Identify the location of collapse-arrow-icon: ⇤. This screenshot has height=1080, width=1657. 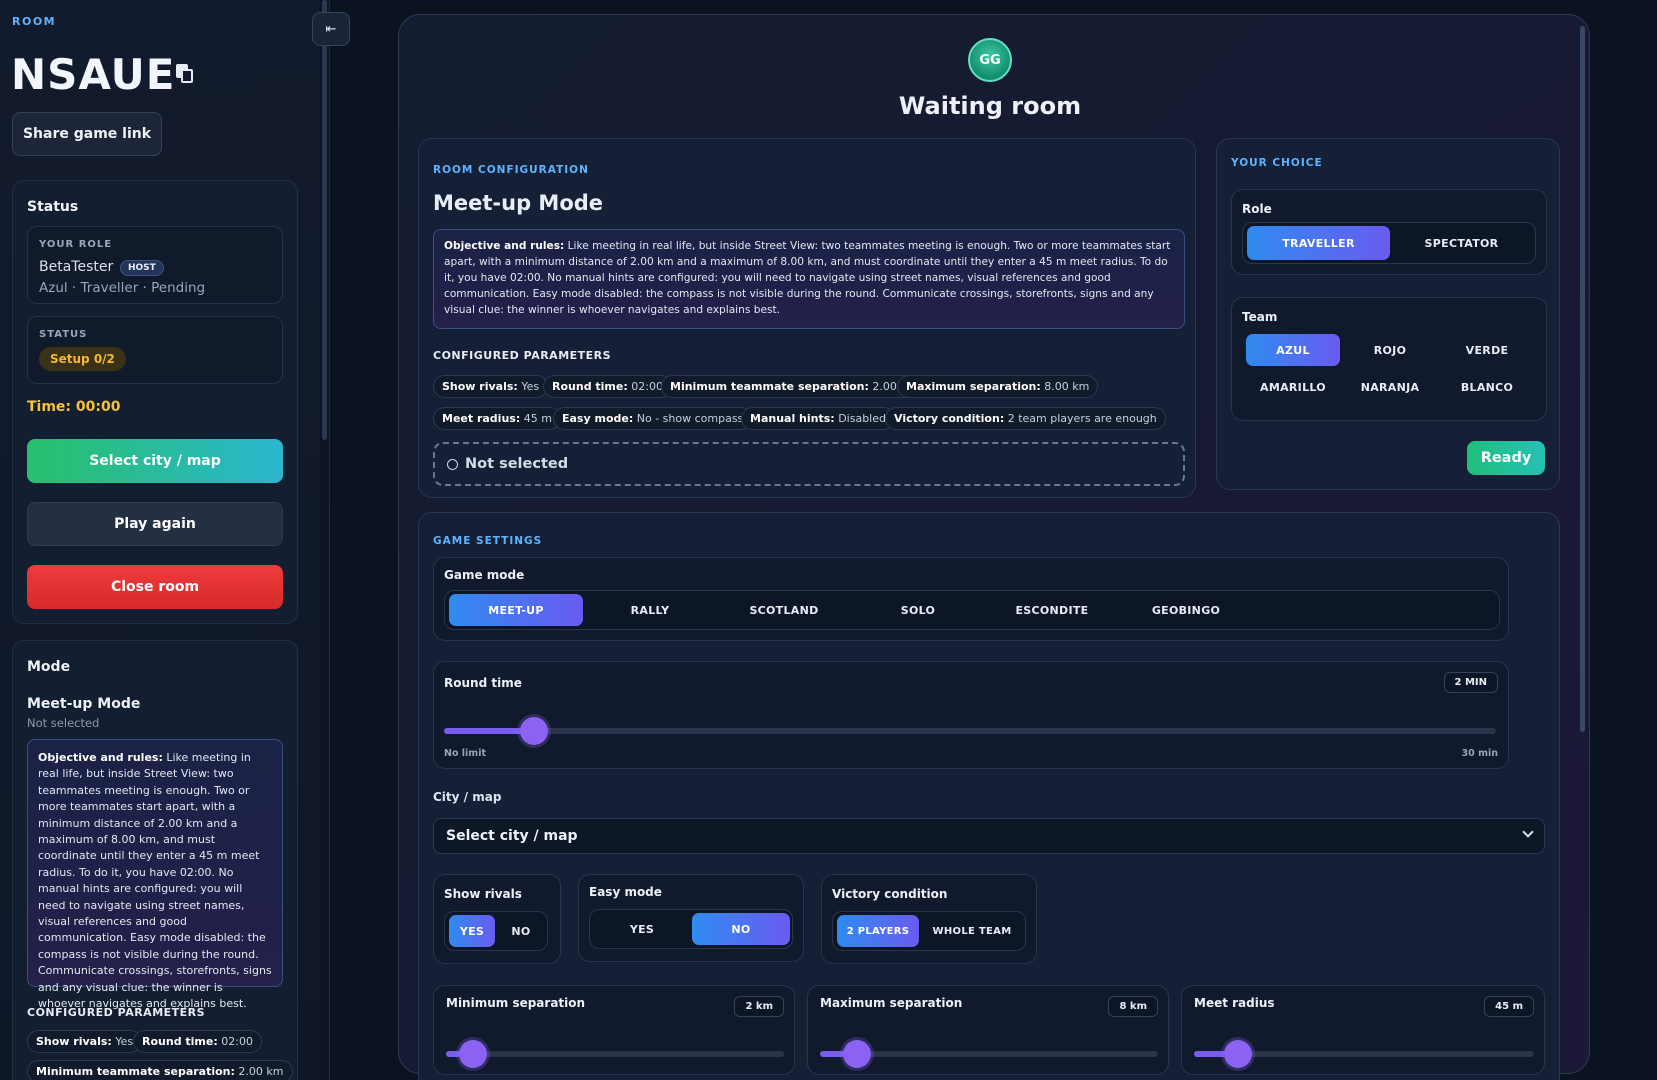
(331, 29).